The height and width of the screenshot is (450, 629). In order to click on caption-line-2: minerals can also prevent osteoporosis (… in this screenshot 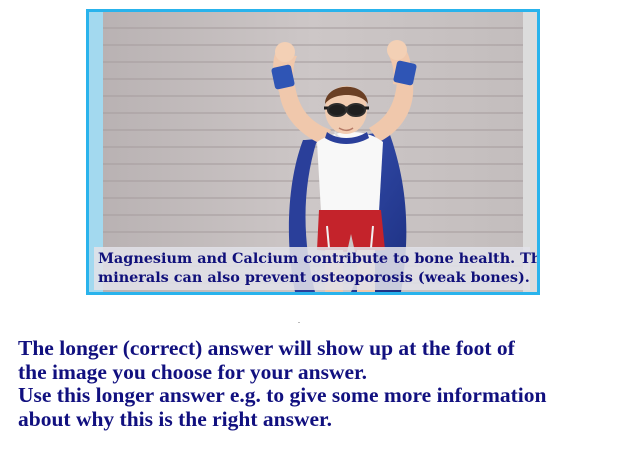, I will do `click(314, 277)`.